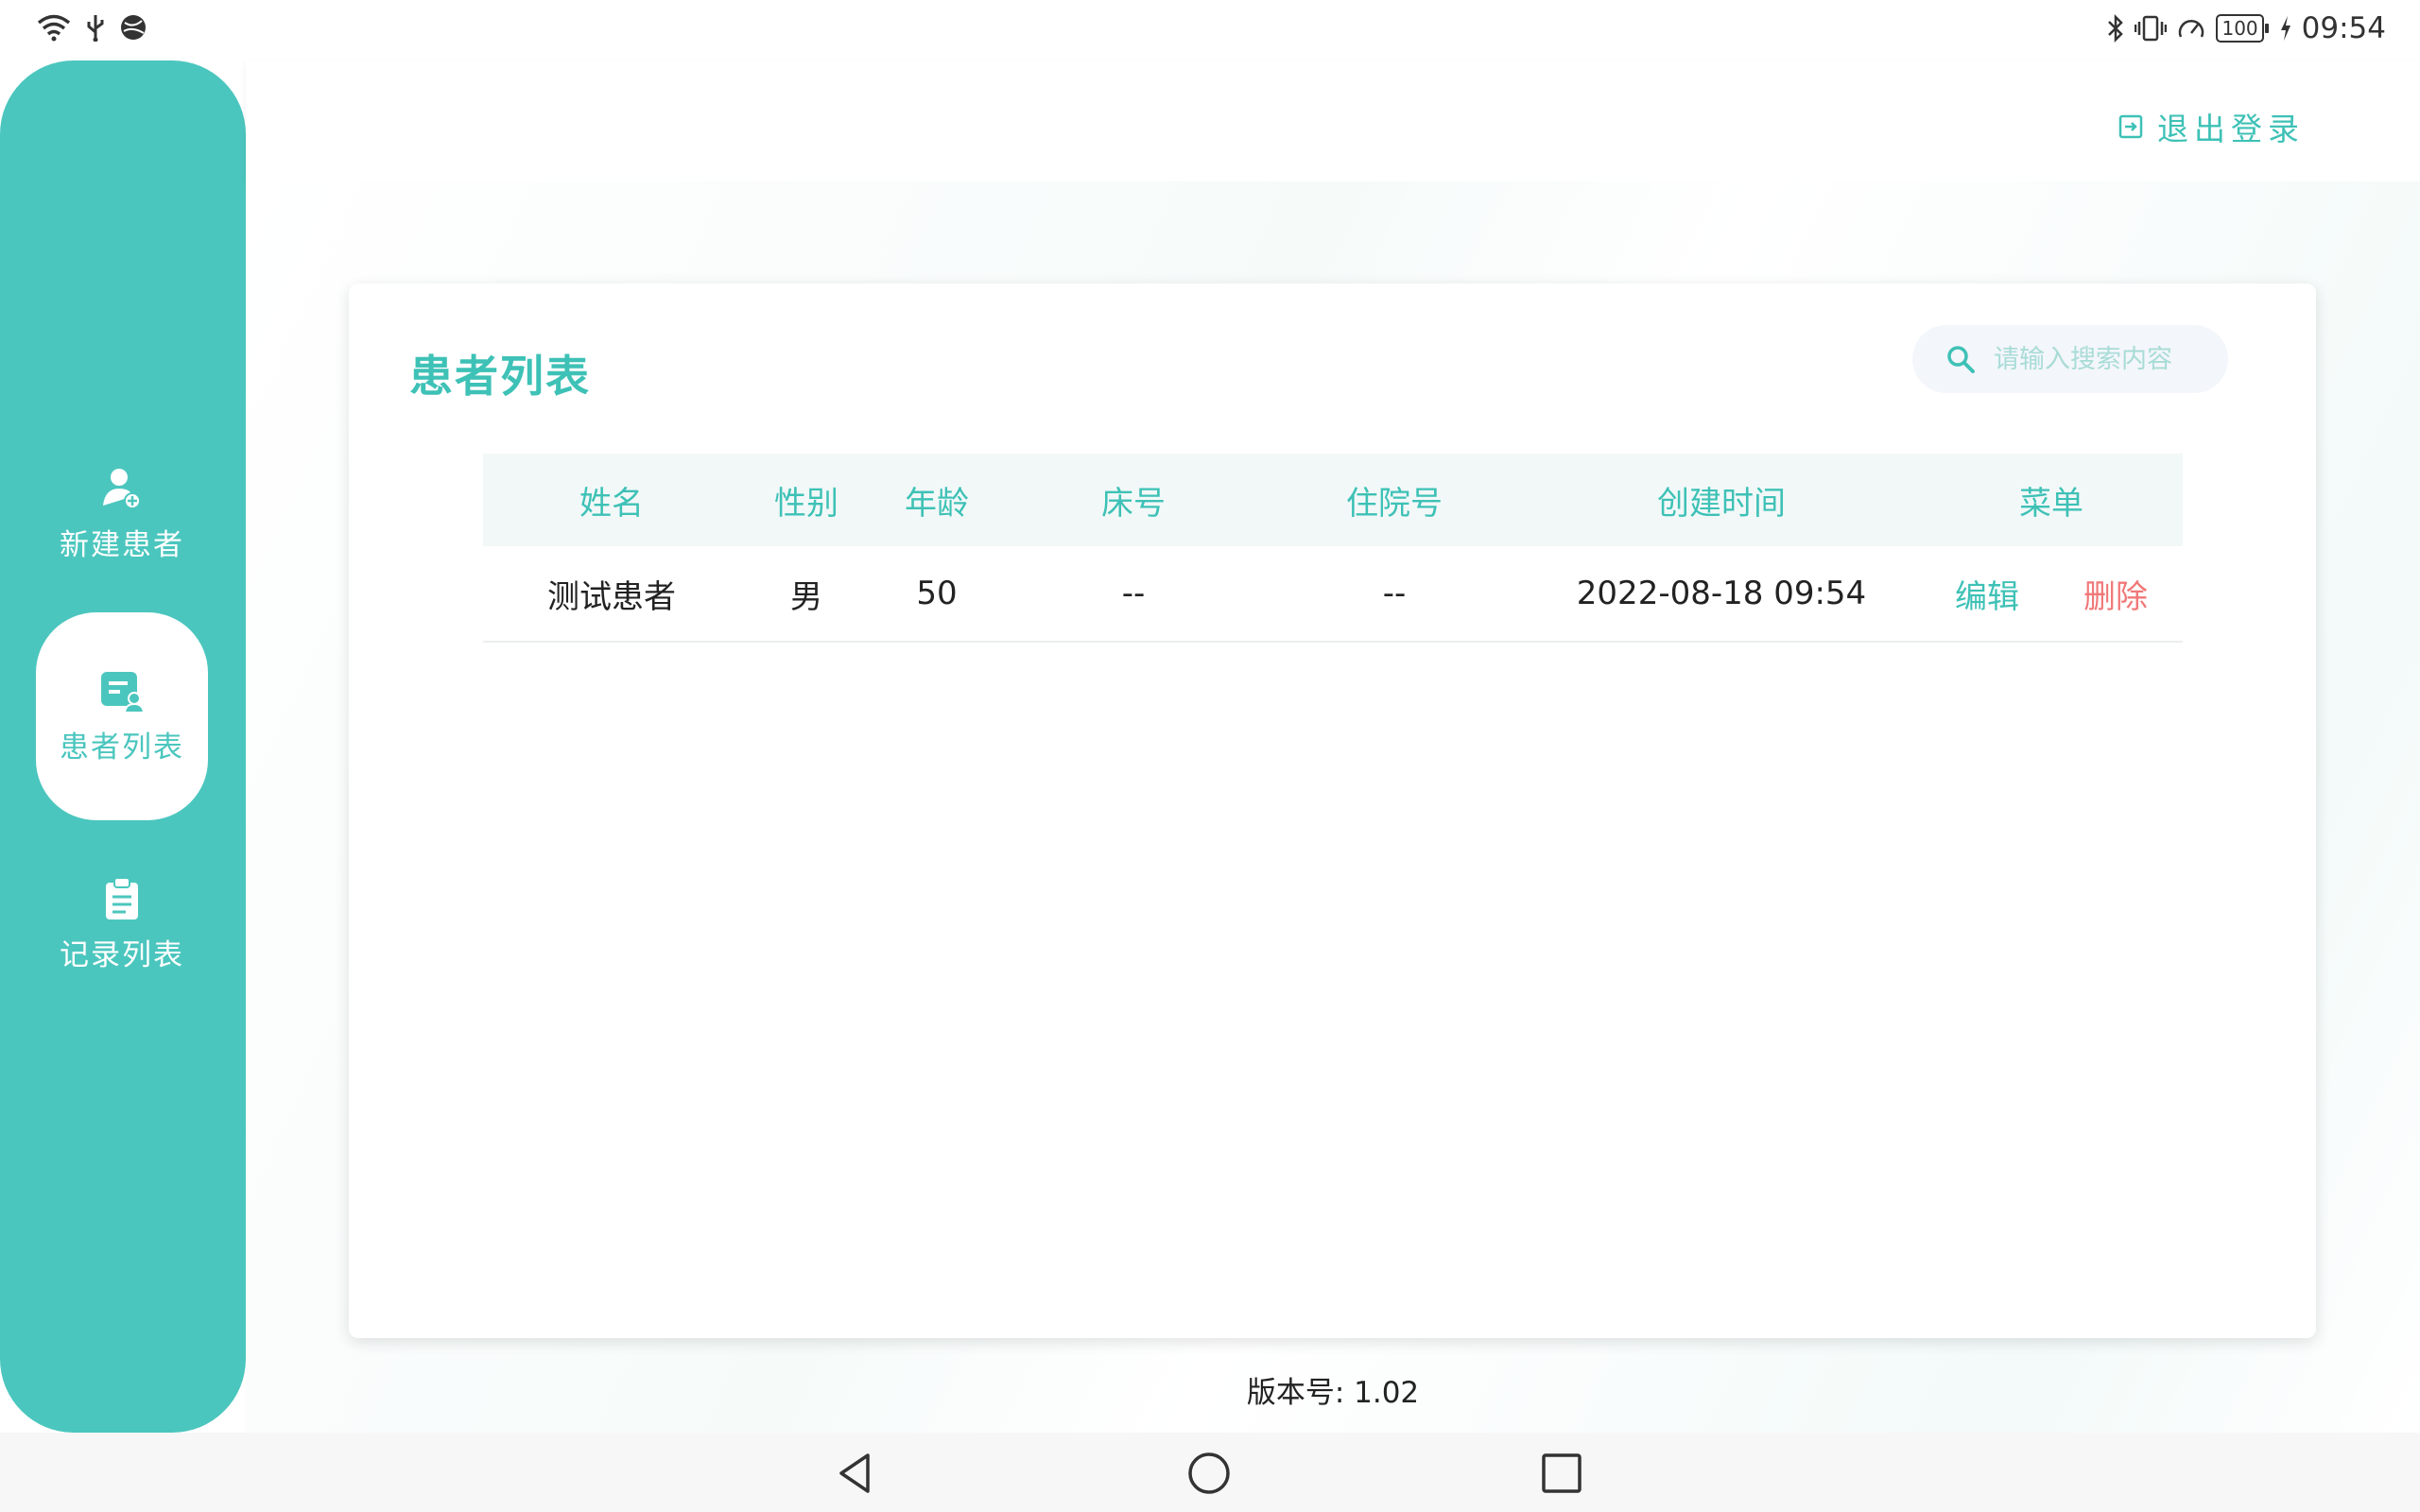 This screenshot has width=2420, height=1512. What do you see at coordinates (1210, 30) in the screenshot?
I see `status-bar: 100 09:54` at bounding box center [1210, 30].